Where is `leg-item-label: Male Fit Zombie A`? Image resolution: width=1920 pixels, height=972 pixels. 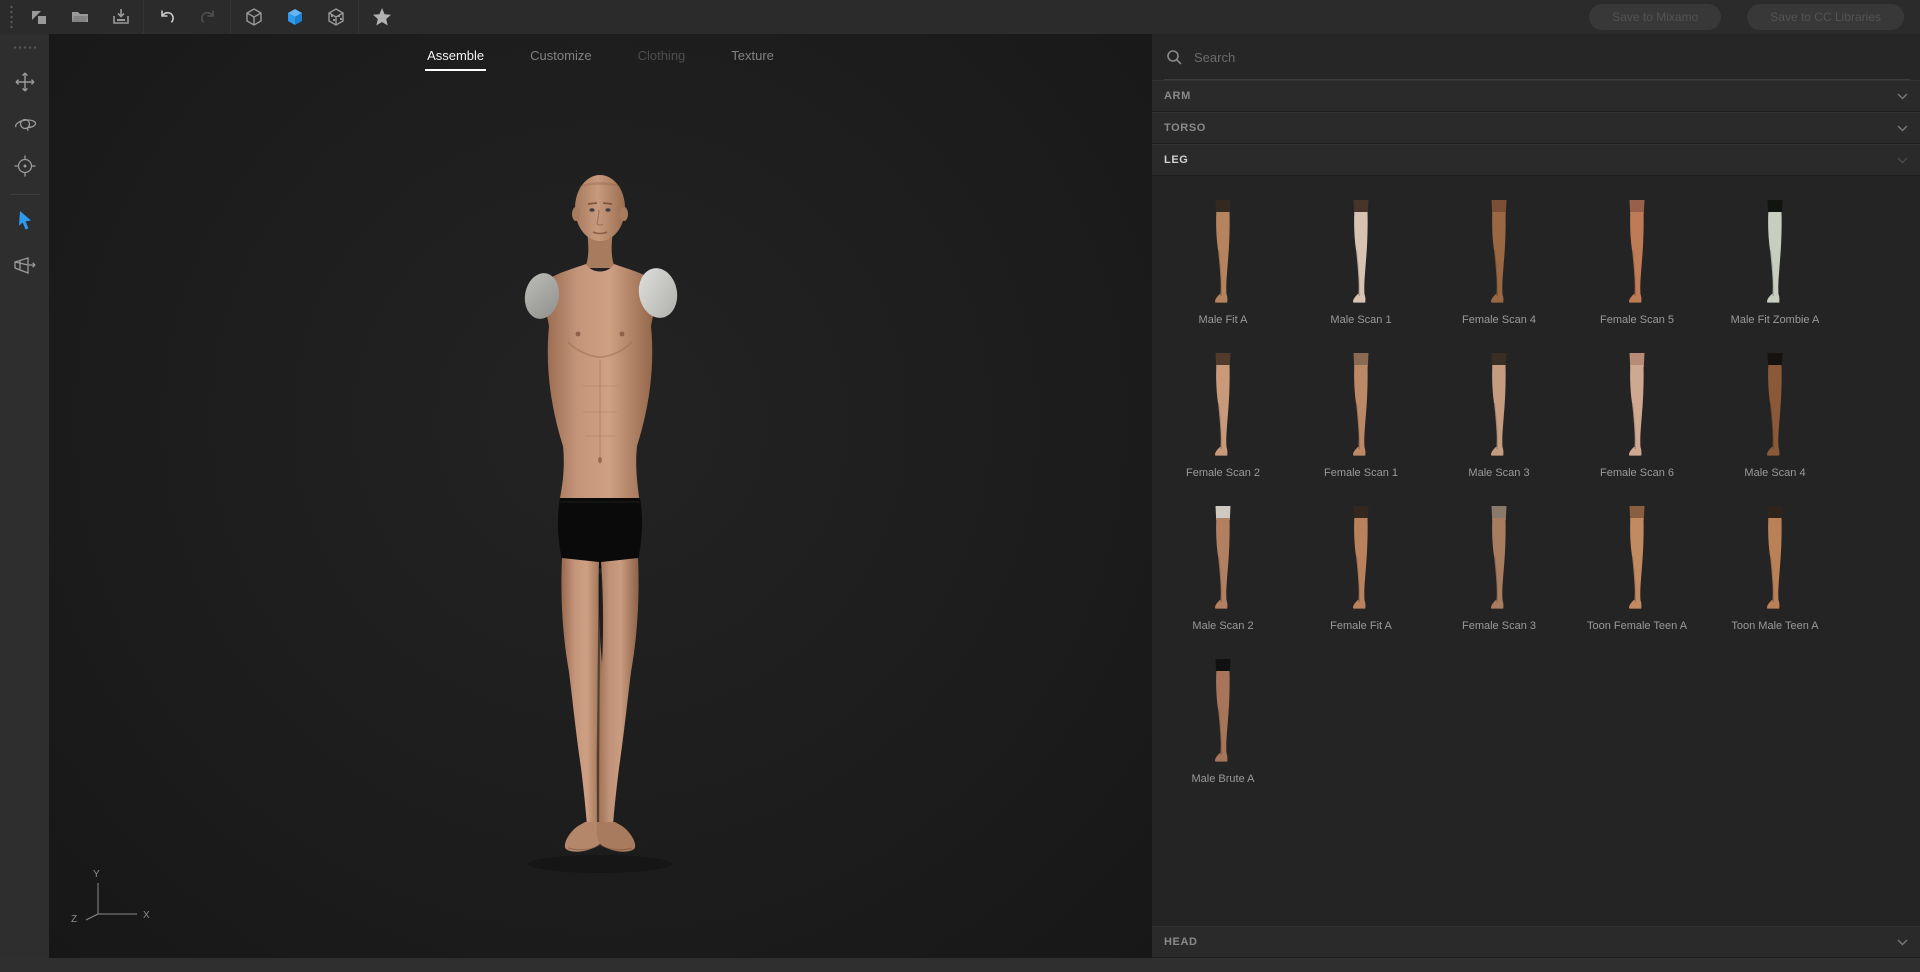
leg-item-label: Male Fit Zombie A is located at coordinates (1775, 320).